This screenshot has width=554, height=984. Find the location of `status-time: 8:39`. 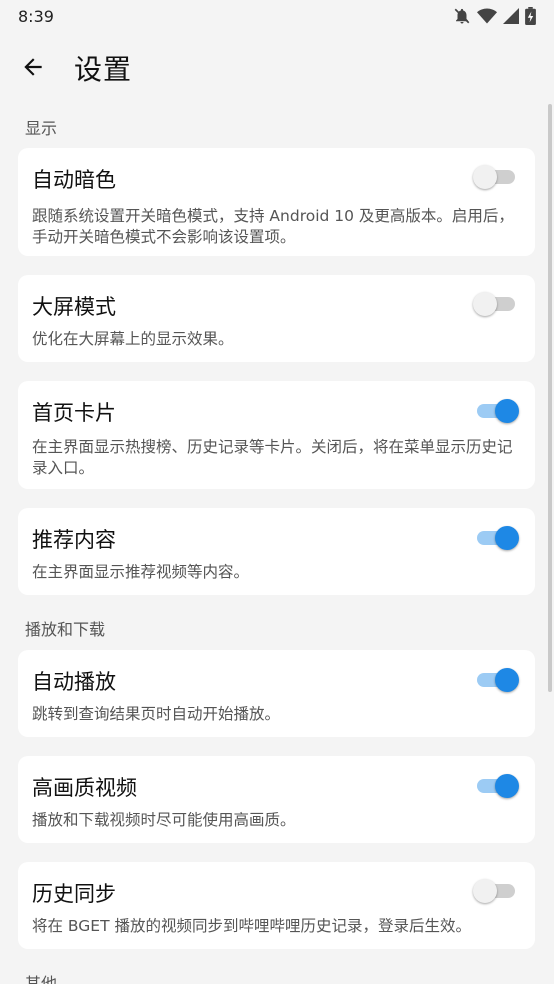

status-time: 8:39 is located at coordinates (36, 16).